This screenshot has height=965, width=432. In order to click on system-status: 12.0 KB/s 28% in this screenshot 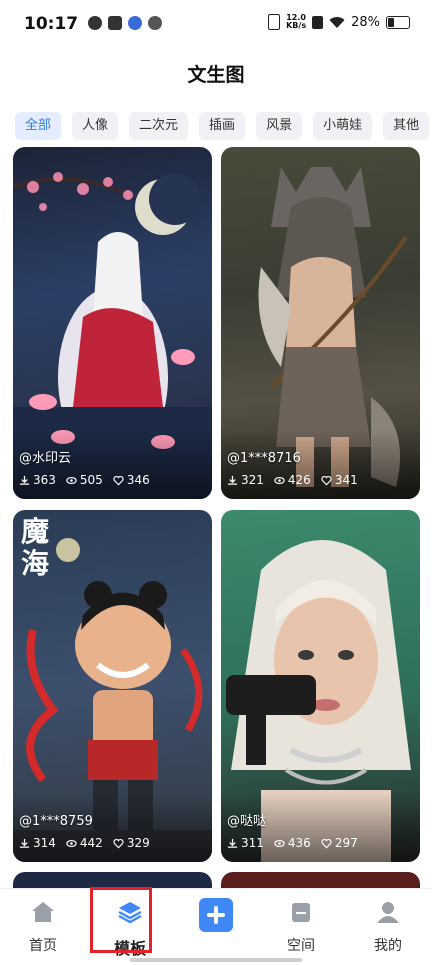, I will do `click(339, 22)`.